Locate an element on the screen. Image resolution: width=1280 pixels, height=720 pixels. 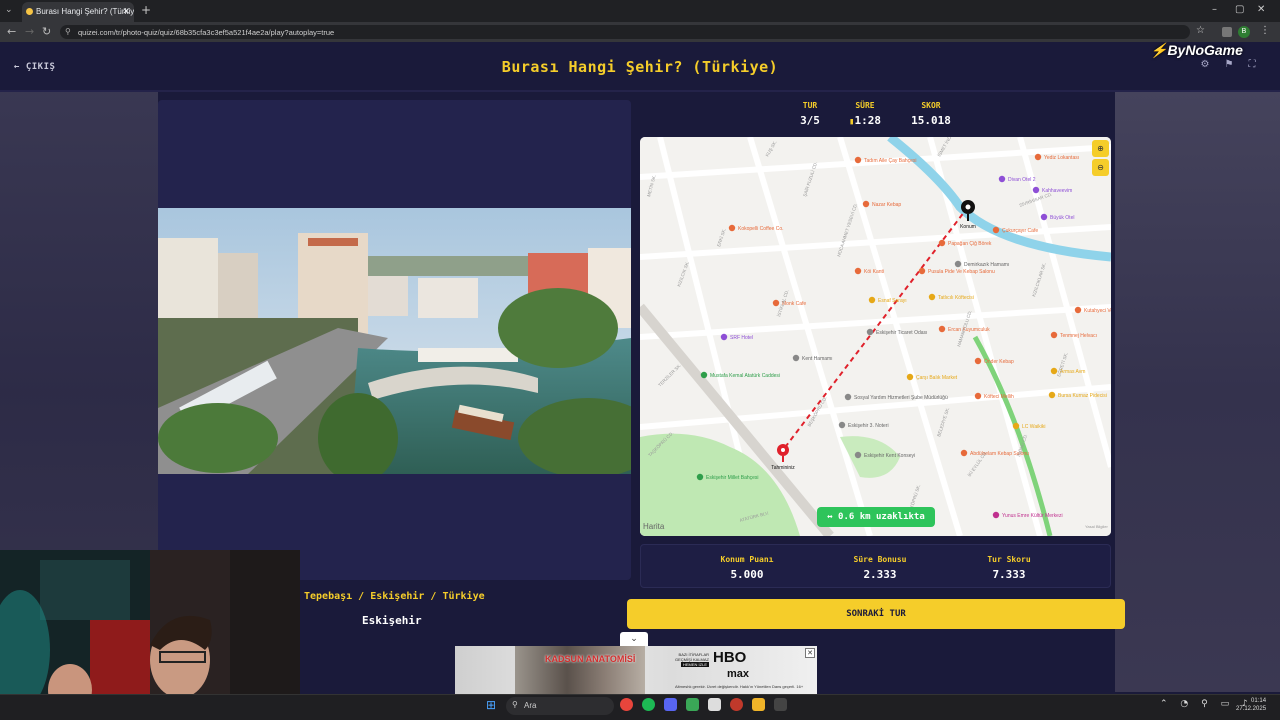
tab-title: Burası Hangi Şehir? (Türkiye) - Q is located at coordinates (85, 11).